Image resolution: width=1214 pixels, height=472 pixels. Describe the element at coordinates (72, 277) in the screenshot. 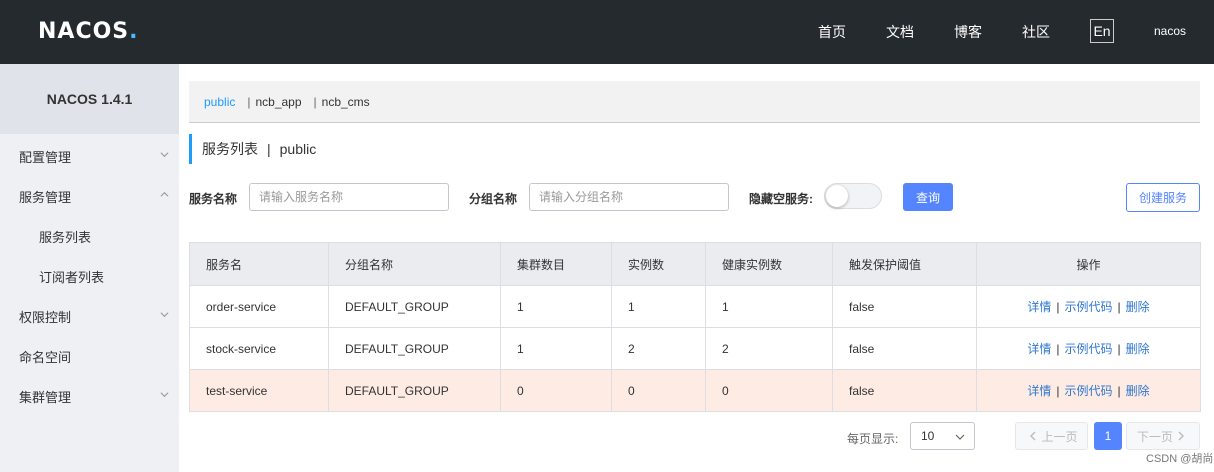

I see `sidebar-item-label: 订阅者列表` at that location.